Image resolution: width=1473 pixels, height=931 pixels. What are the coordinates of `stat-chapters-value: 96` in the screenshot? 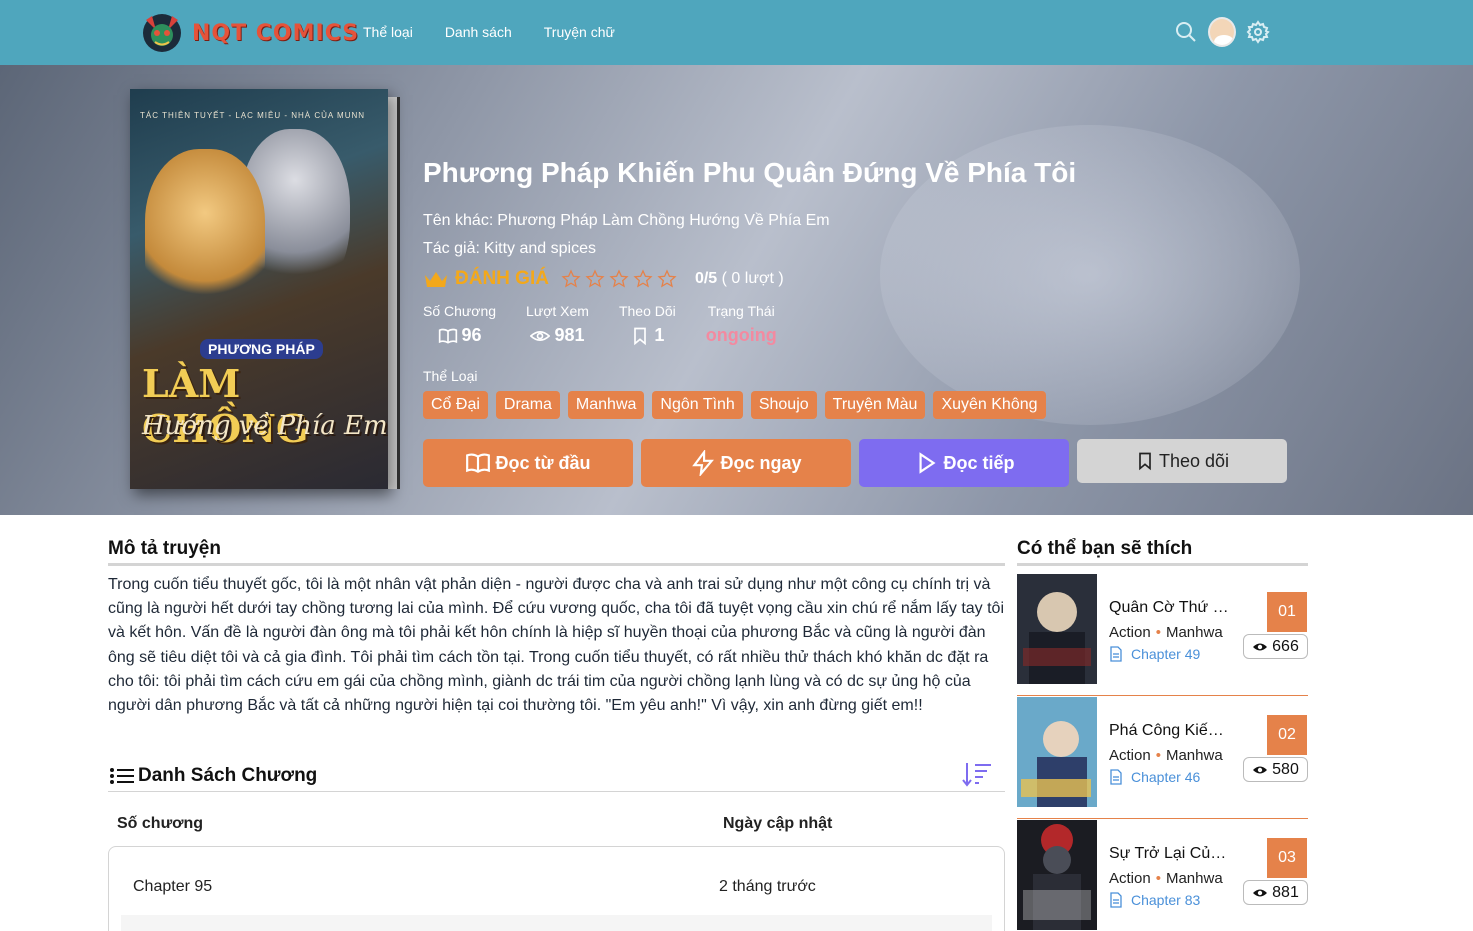 It's located at (471, 335).